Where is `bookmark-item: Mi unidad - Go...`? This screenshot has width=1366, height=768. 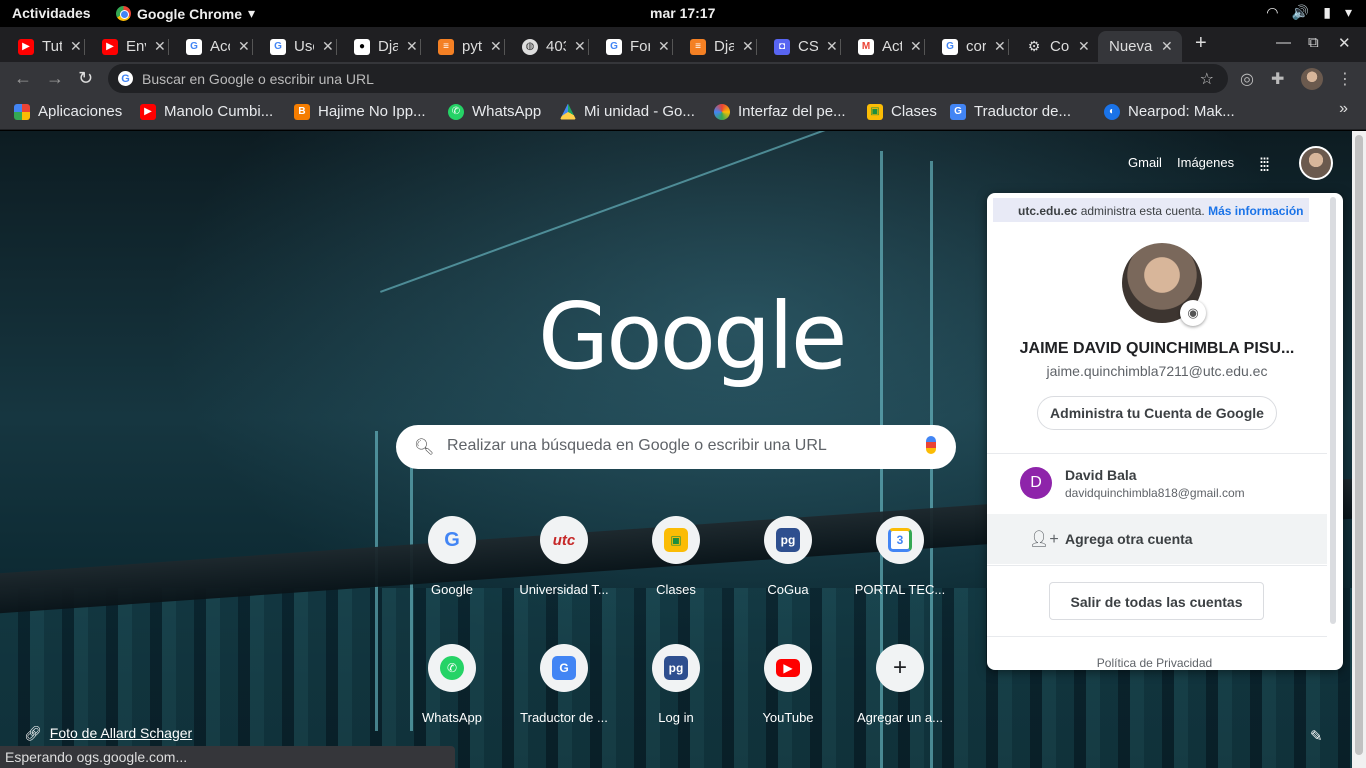
bookmark-item: Mi unidad - Go... is located at coordinates (627, 111).